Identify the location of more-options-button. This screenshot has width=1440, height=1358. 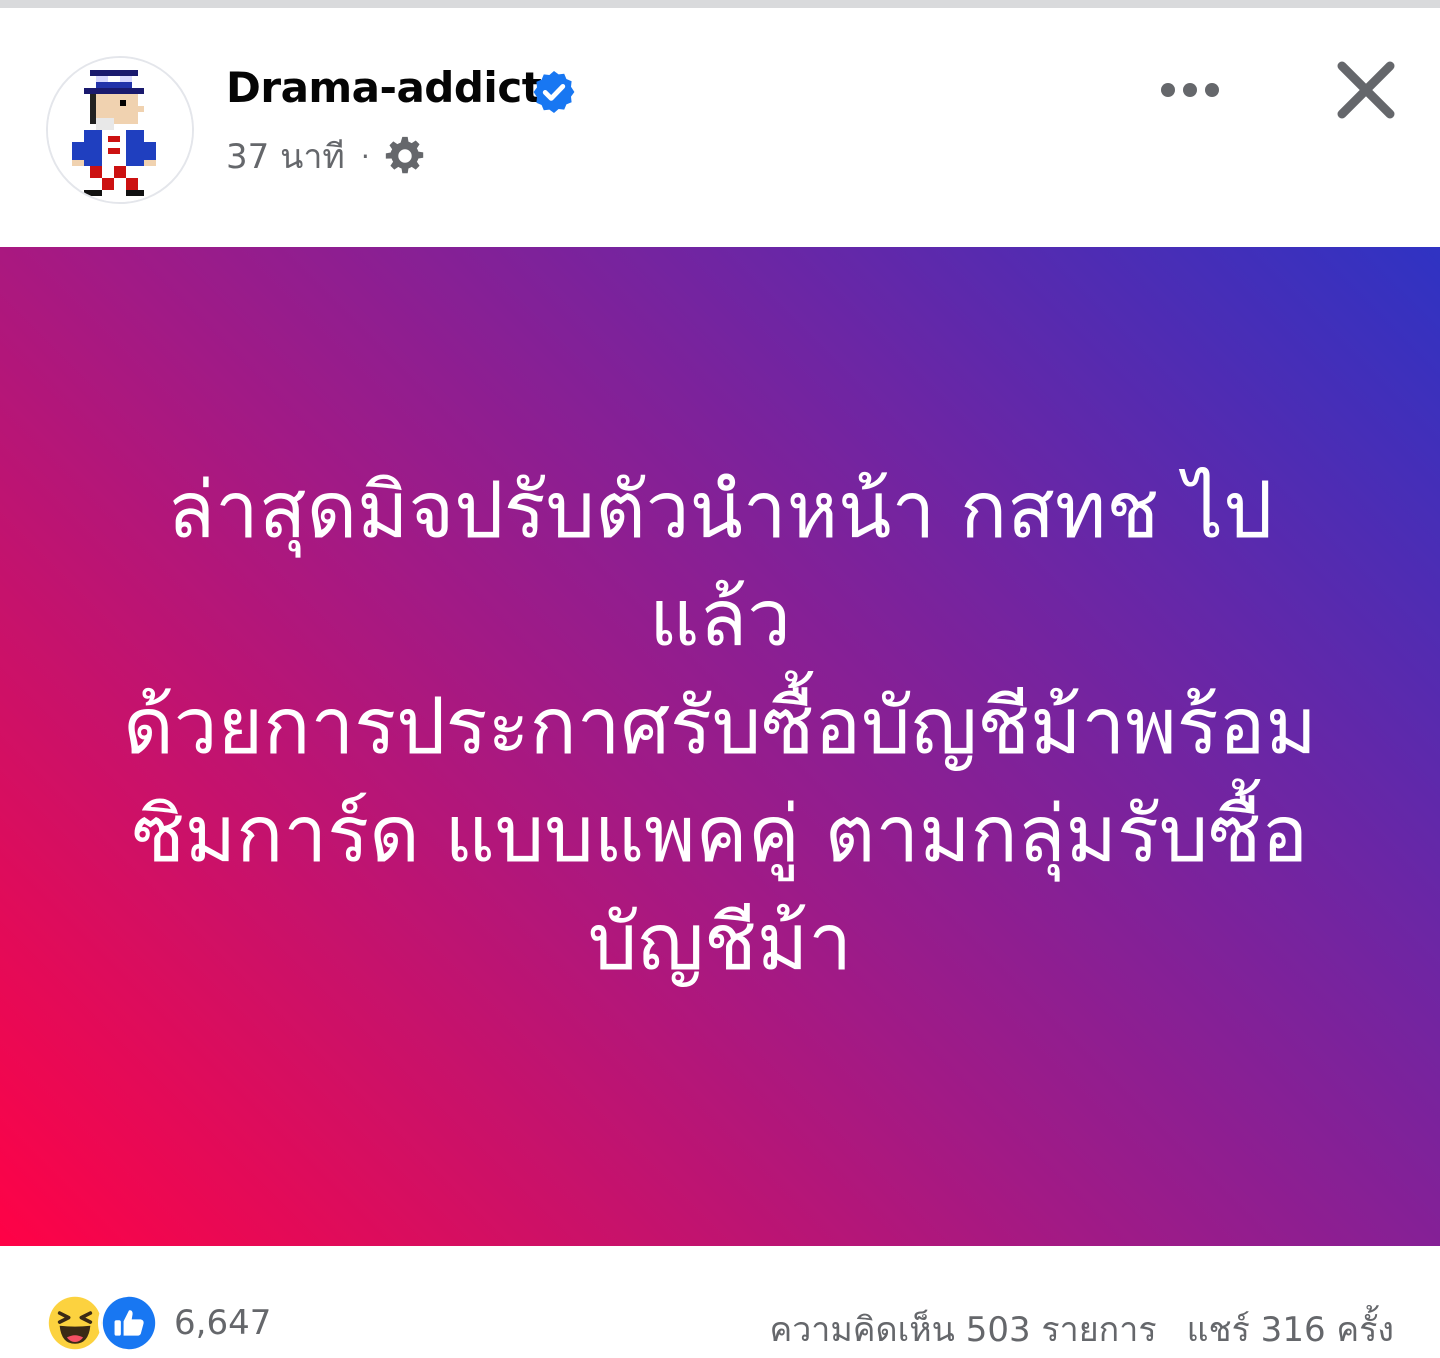
(1190, 90).